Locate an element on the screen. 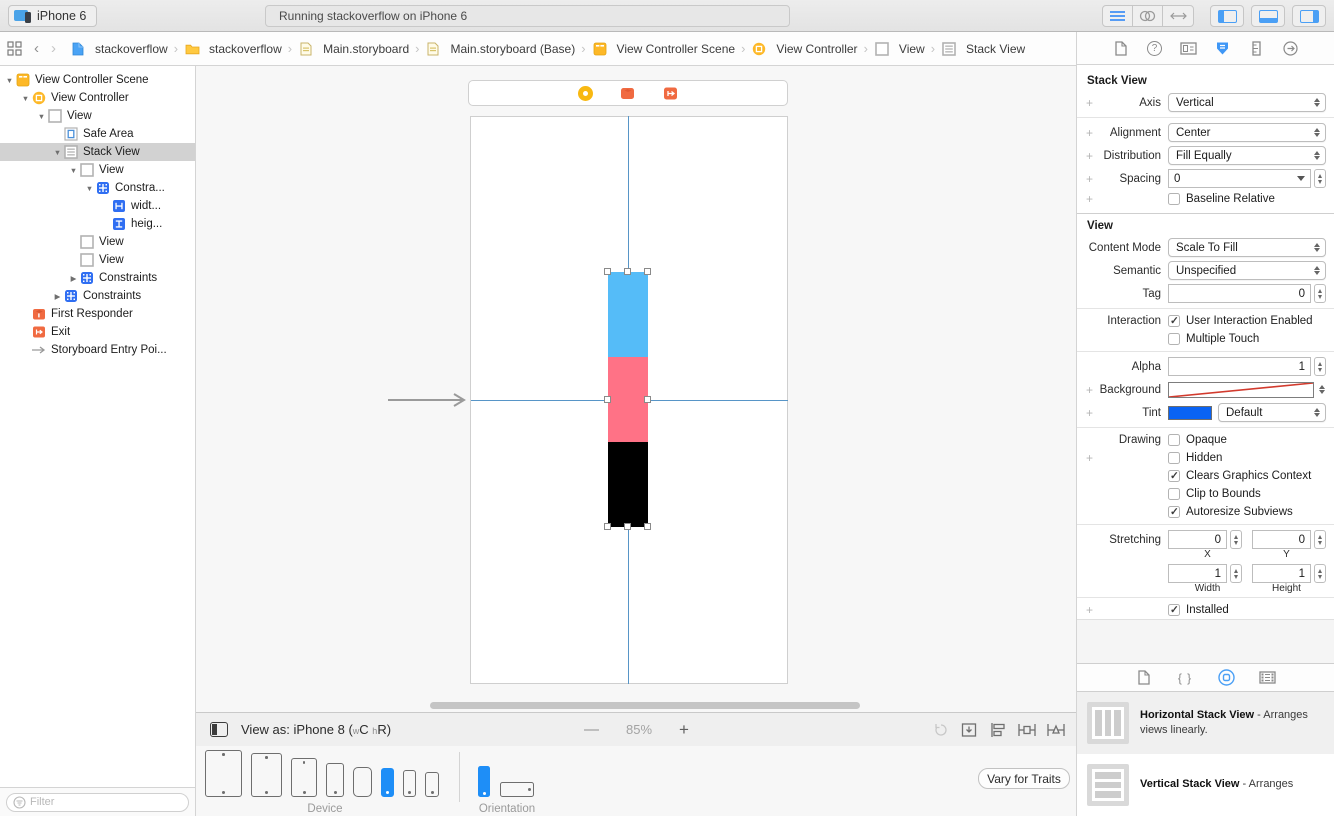 The image size is (1334, 816). stretching-y-field: 0 is located at coordinates (1281, 539).